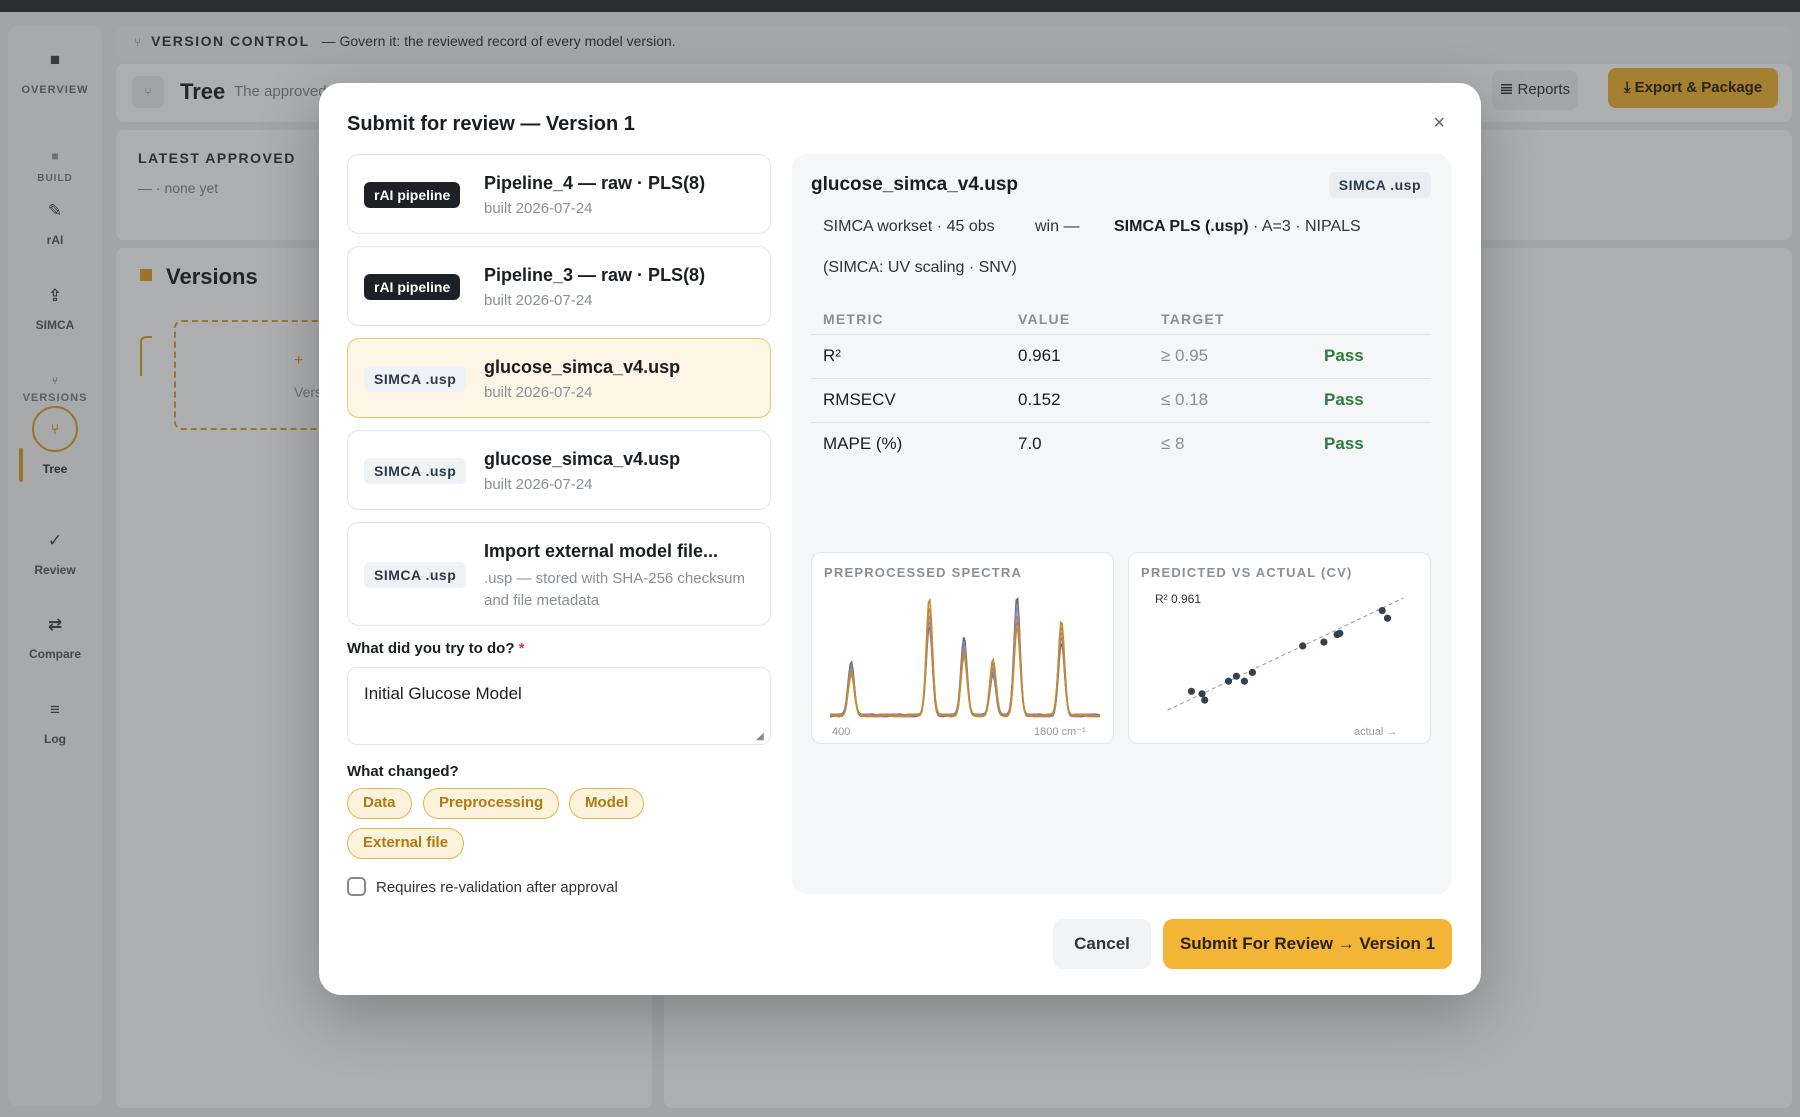 Image resolution: width=1800 pixels, height=1117 pixels. What do you see at coordinates (1279, 665) in the screenshot?
I see `scatter-svg: R² 0.961 actual →` at bounding box center [1279, 665].